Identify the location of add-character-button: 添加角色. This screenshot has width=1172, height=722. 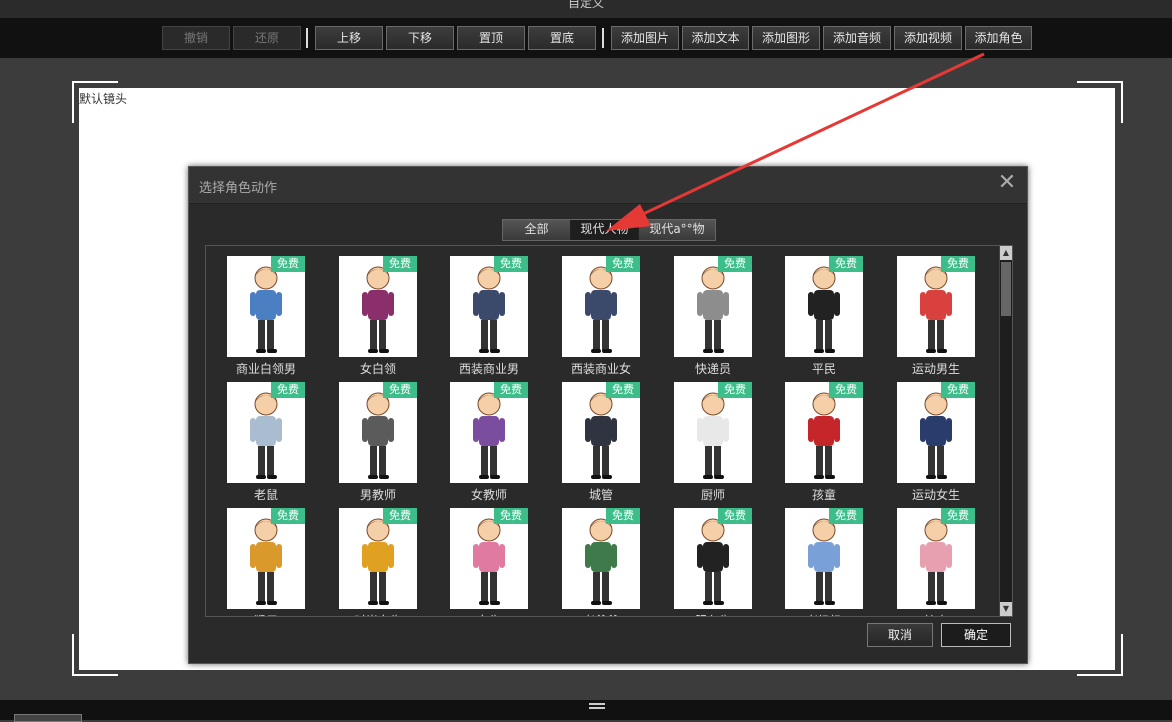
(998, 38).